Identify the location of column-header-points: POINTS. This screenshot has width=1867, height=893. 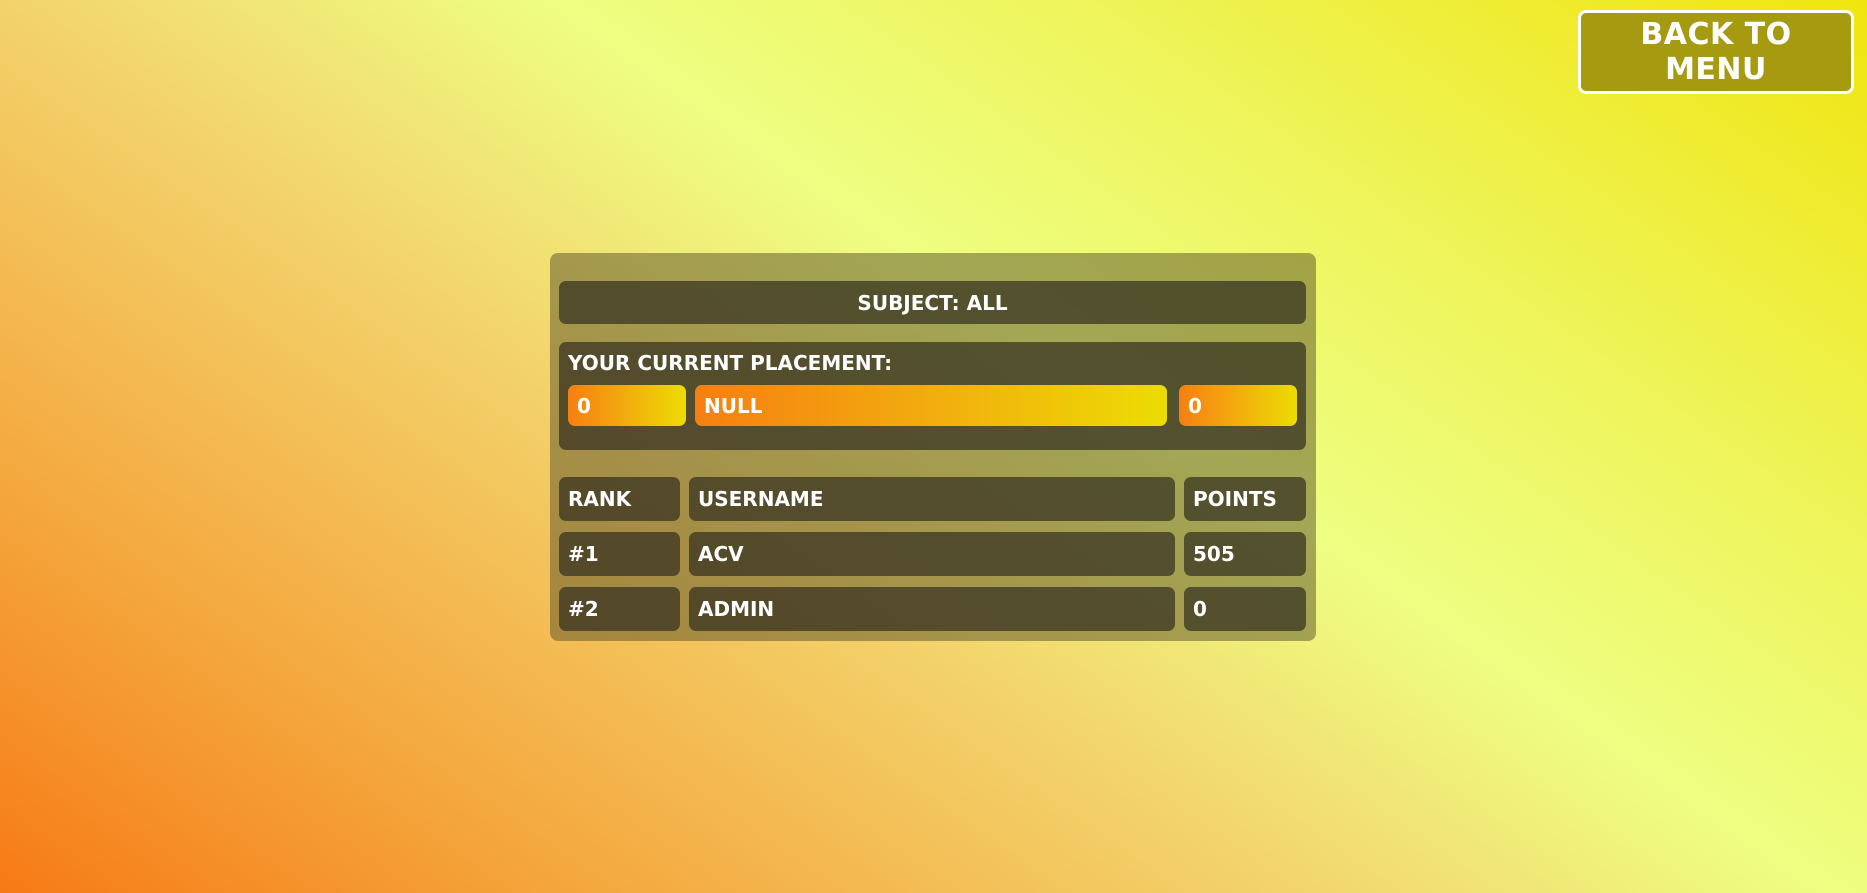
(1245, 499).